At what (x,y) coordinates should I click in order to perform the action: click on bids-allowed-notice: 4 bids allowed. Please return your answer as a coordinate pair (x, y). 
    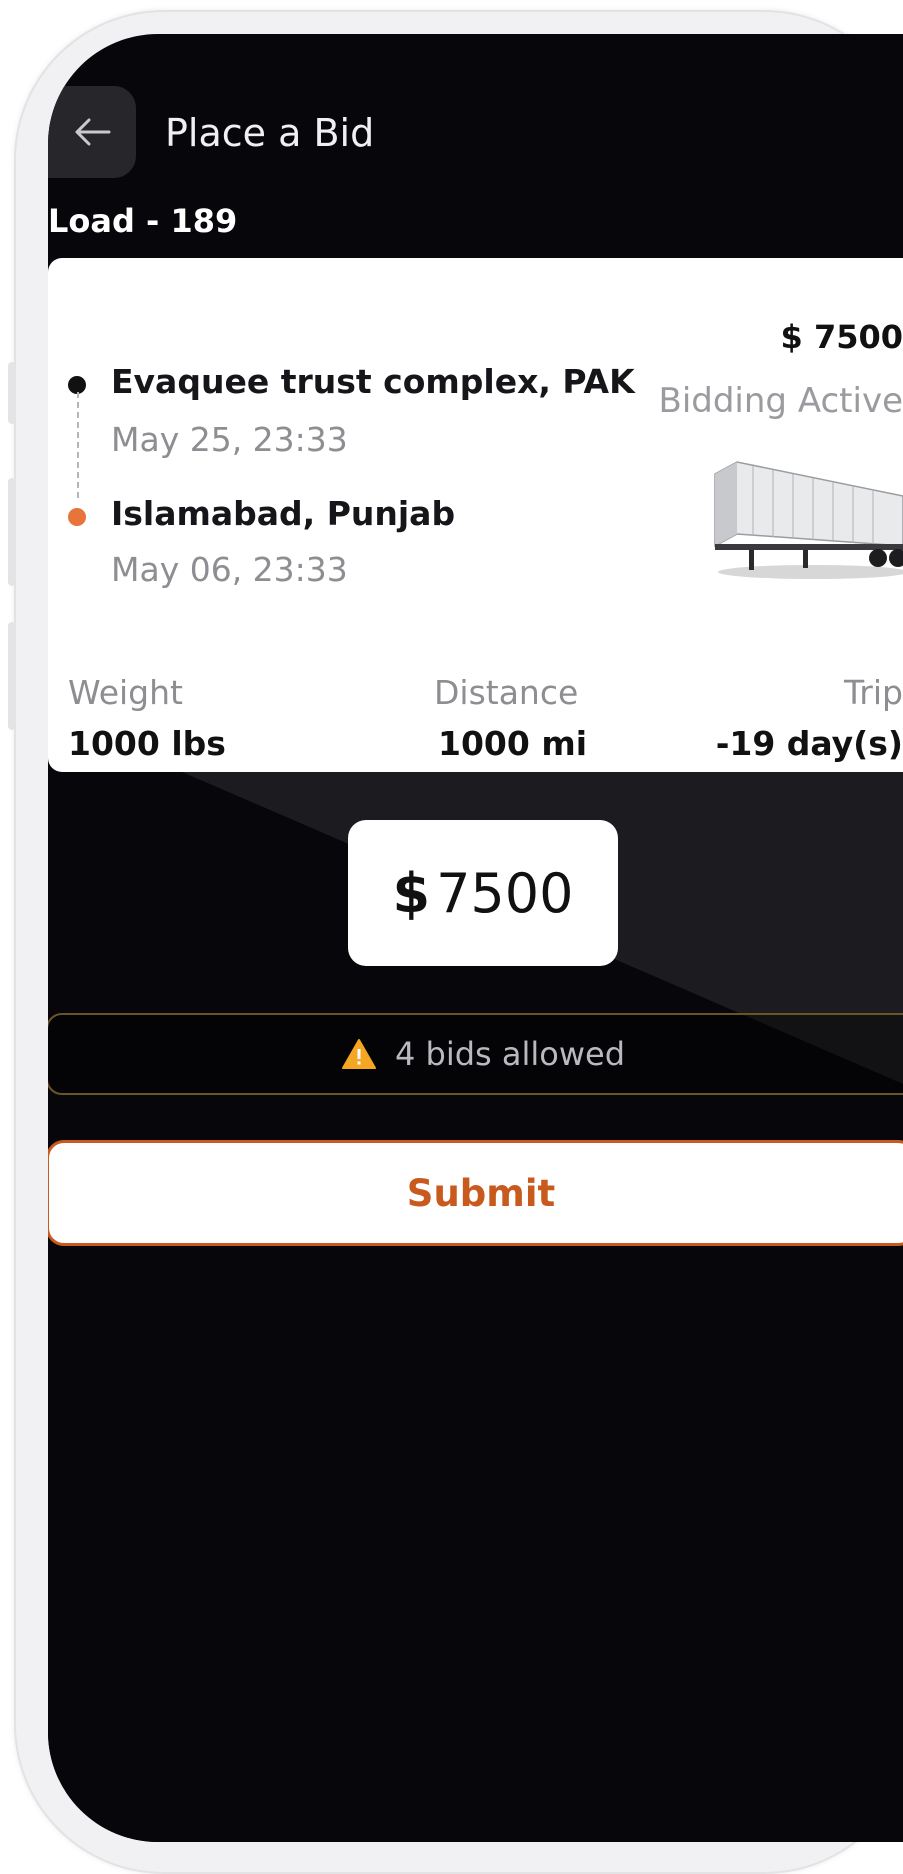
    Looking at the image, I should click on (475, 1054).